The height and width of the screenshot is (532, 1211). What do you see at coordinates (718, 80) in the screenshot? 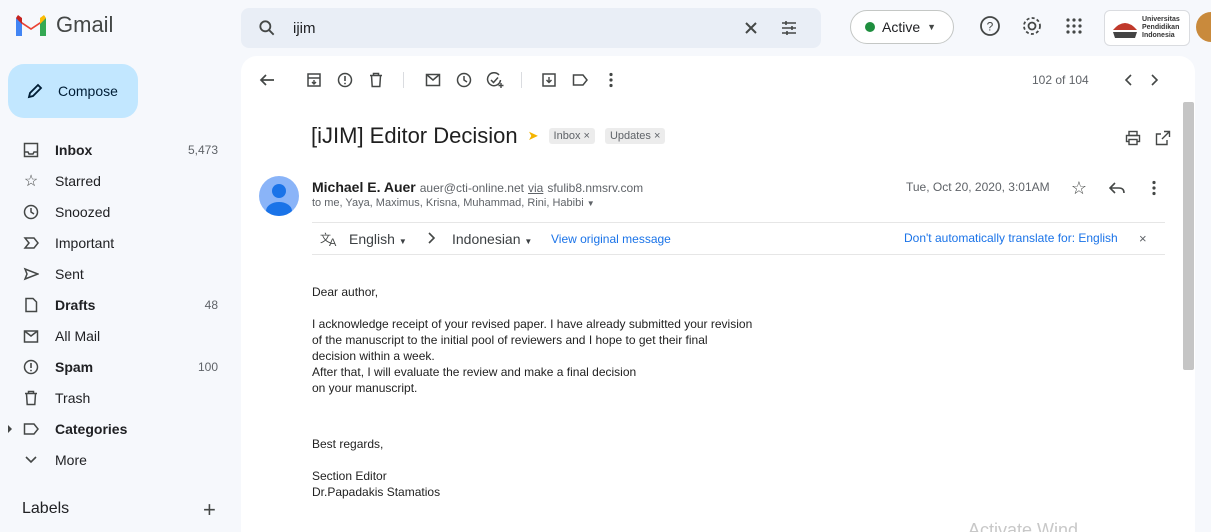
I see `message-toolbar: 102 of 104` at bounding box center [718, 80].